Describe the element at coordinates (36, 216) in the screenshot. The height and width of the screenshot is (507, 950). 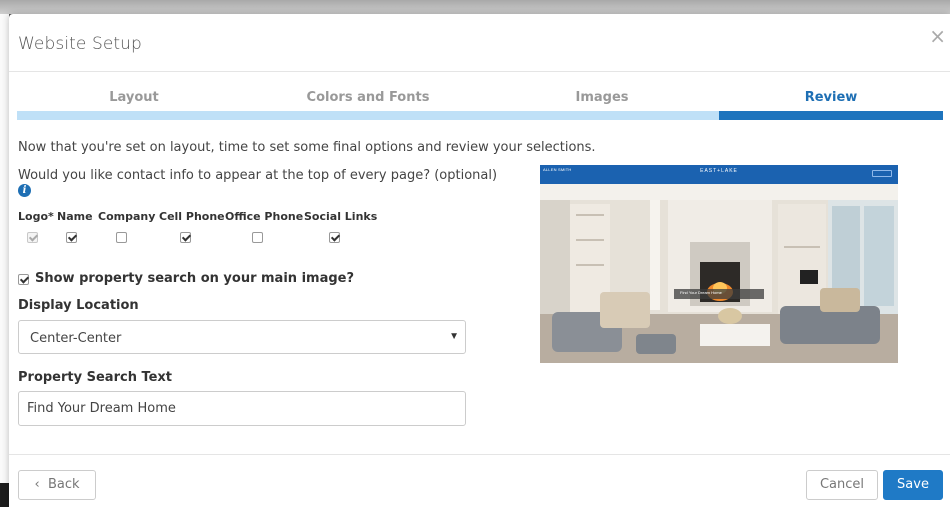
I see `contact-option-label: Logo*` at that location.